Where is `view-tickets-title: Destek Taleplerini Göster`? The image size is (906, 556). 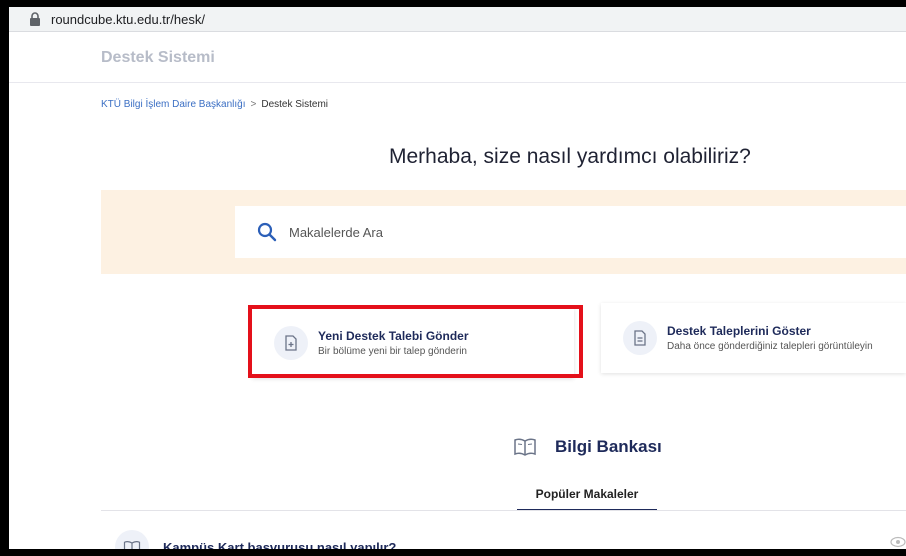 view-tickets-title: Destek Taleplerini Göster is located at coordinates (770, 331).